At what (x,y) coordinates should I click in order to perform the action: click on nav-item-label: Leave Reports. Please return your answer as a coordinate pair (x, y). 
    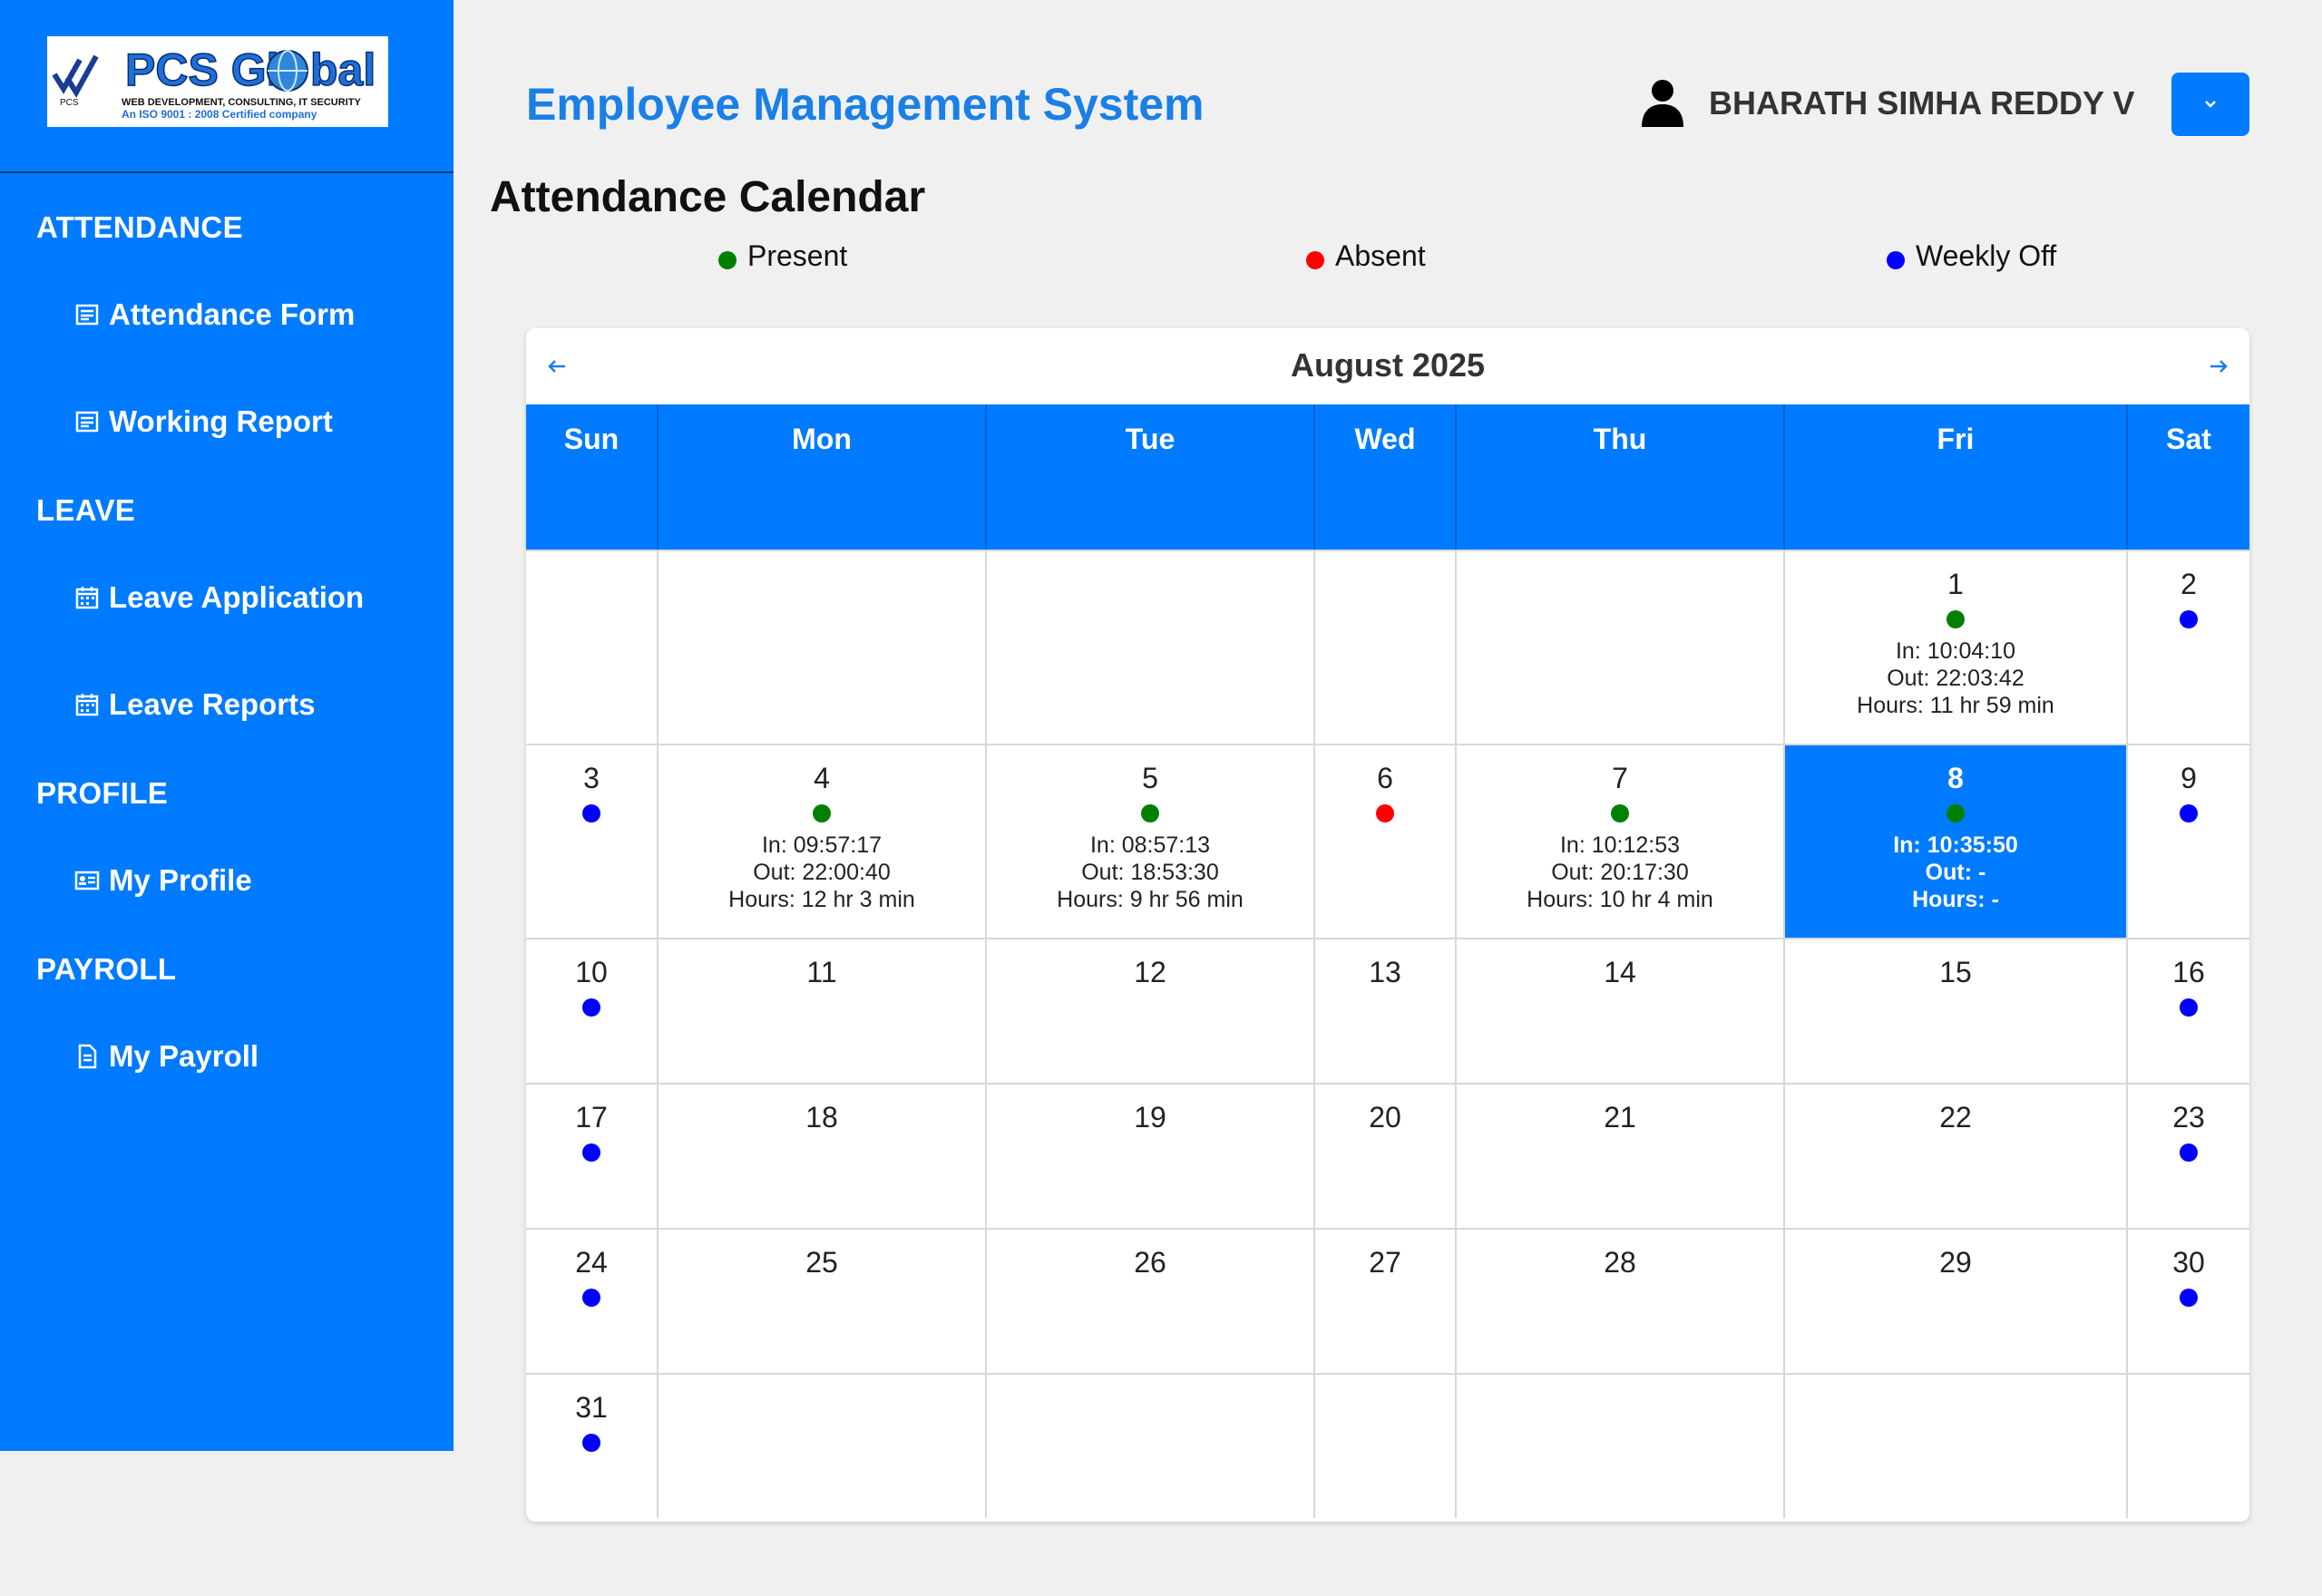
    Looking at the image, I should click on (212, 704).